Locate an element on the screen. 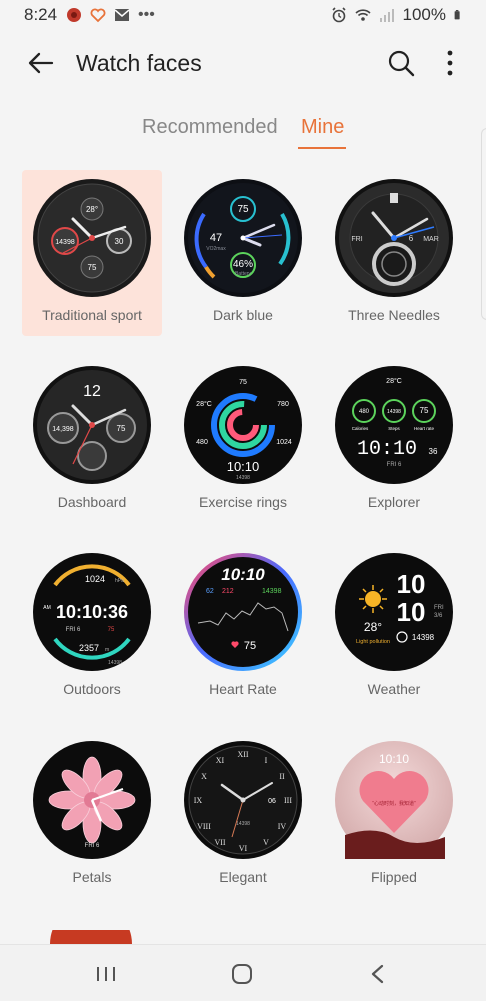 The width and height of the screenshot is (486, 1001). watch-face-label: Dashboard is located at coordinates (92, 502).